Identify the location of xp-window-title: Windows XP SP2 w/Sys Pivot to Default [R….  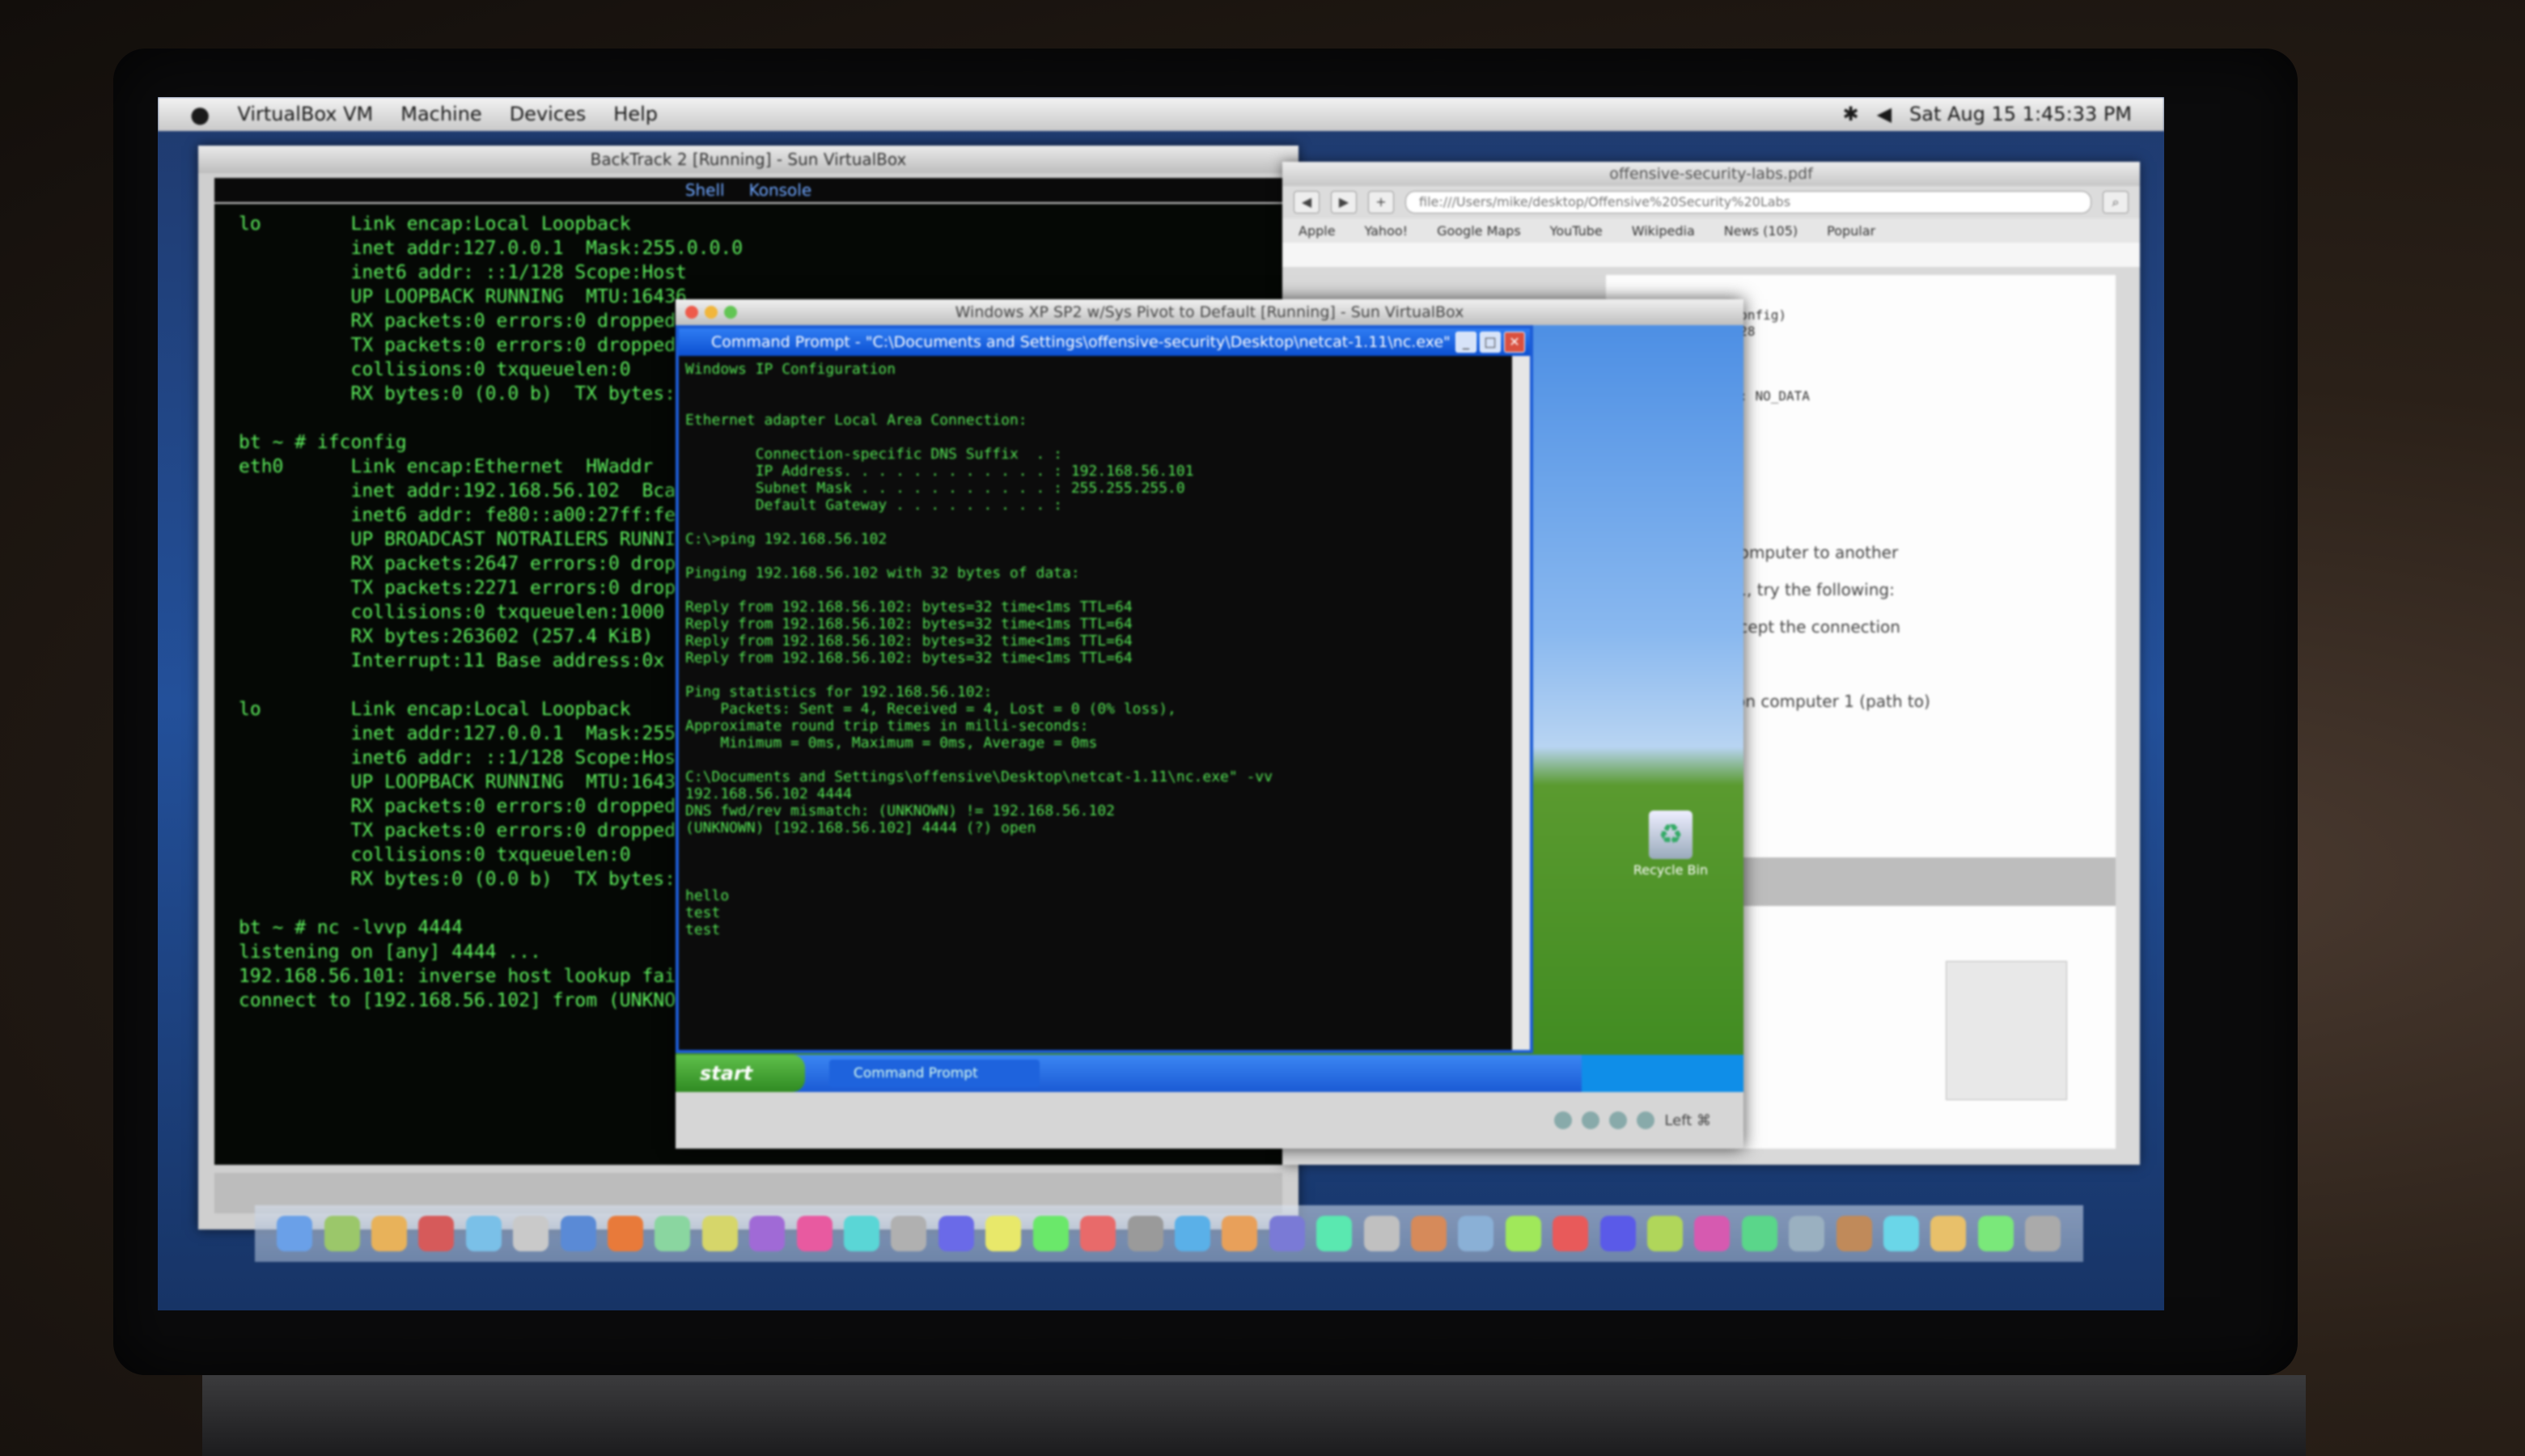
(1209, 312).